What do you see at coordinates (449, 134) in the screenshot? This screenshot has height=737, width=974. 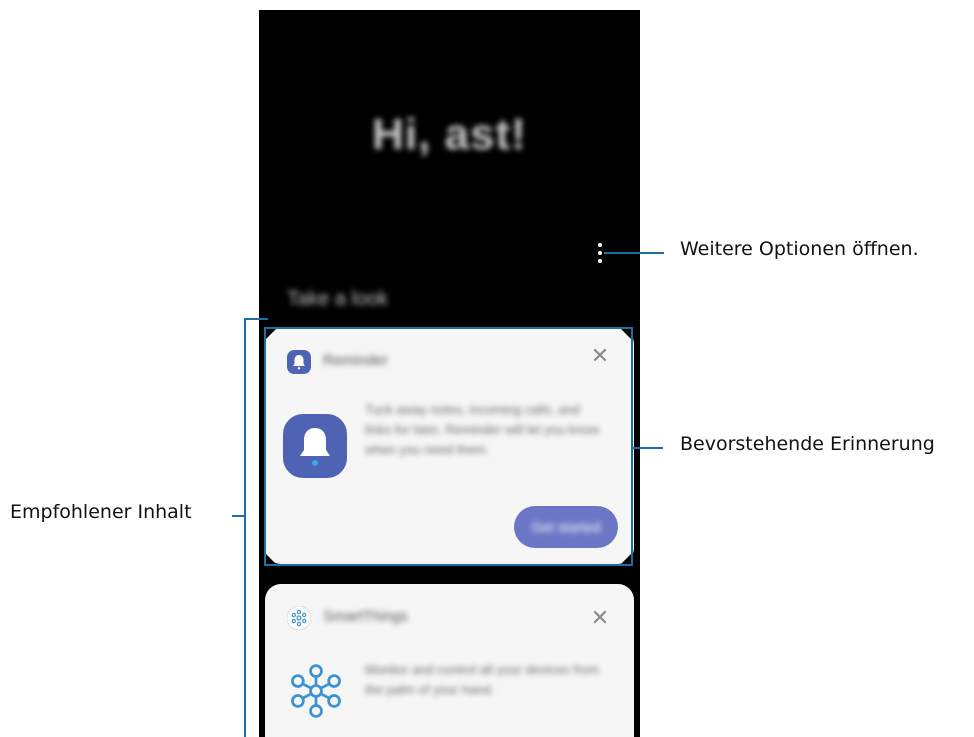 I see `greeting-text: Hi, ast!` at bounding box center [449, 134].